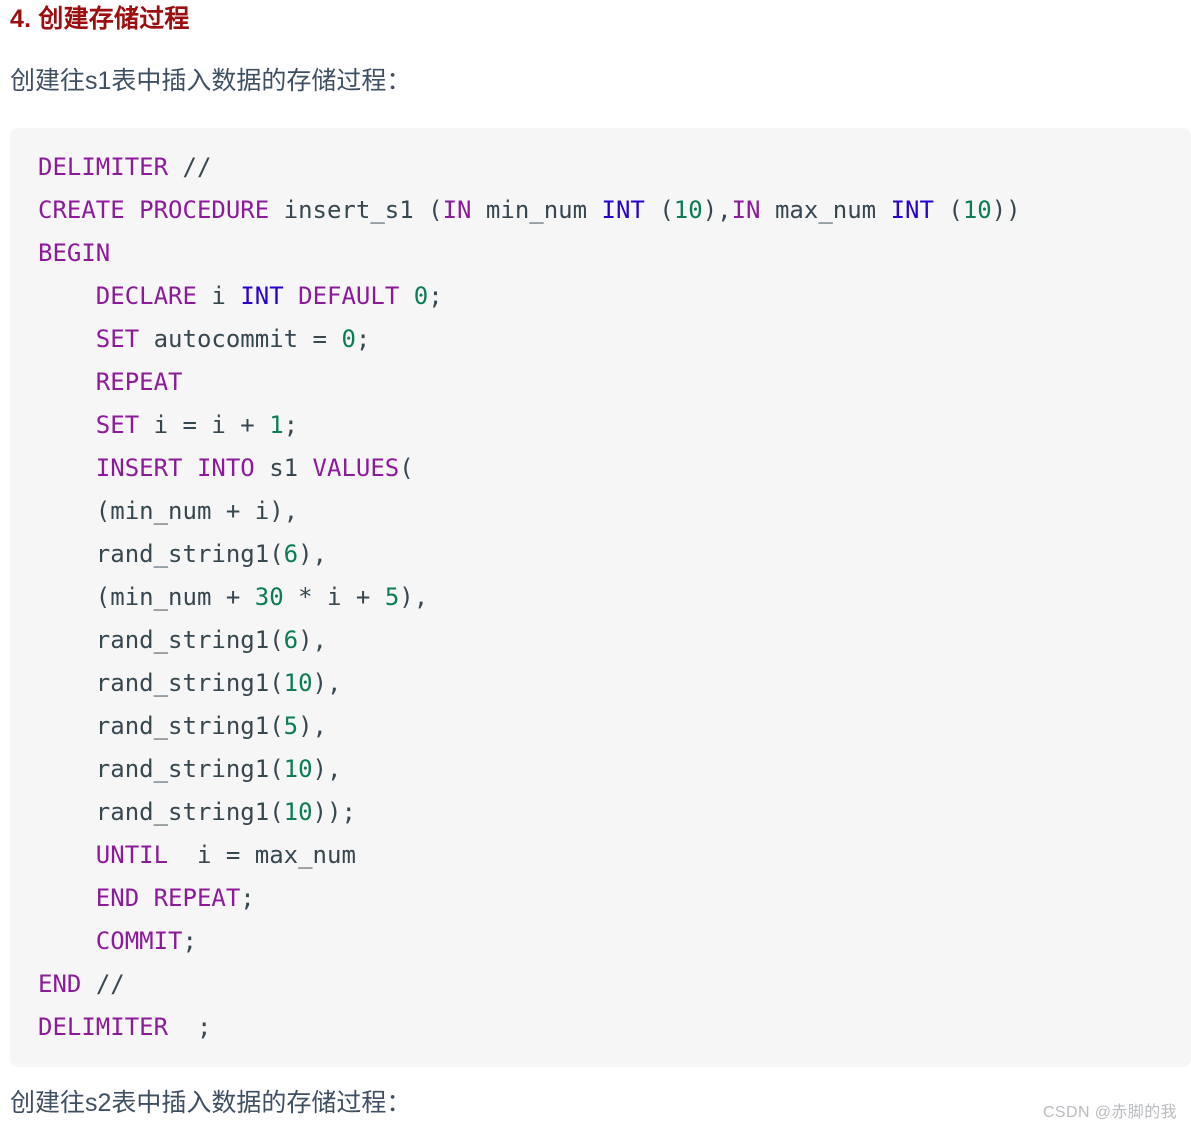  I want to click on code-token: )), so click(1006, 210).